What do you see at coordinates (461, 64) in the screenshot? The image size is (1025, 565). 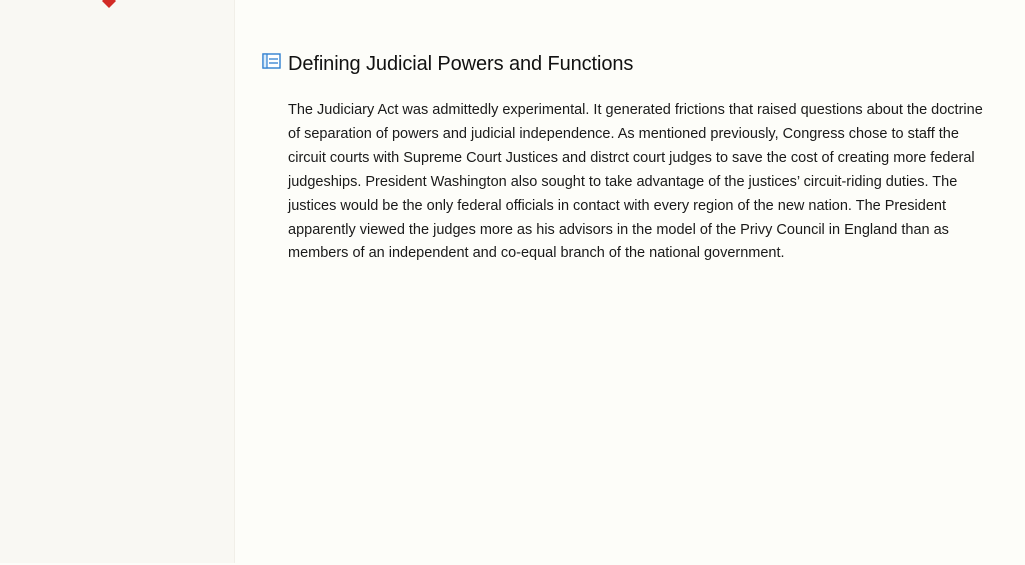 I see `section-title: Defining Judicial Powers and Functions` at bounding box center [461, 64].